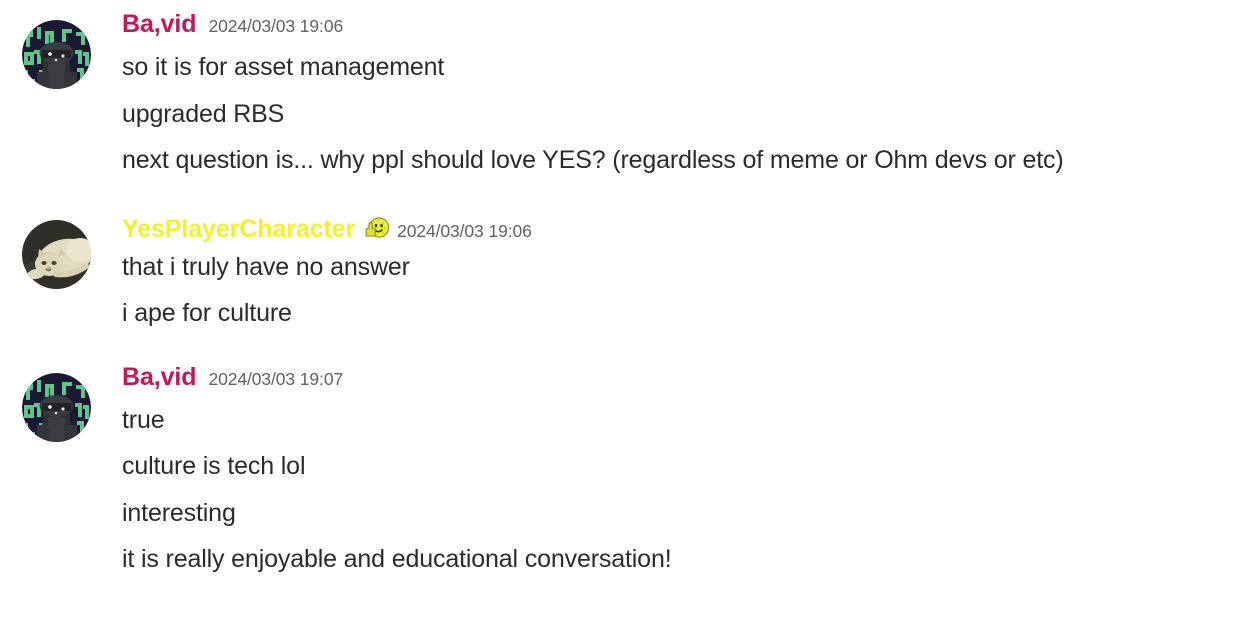 The image size is (1238, 633). What do you see at coordinates (203, 113) in the screenshot?
I see `message-line: upgraded RBS` at bounding box center [203, 113].